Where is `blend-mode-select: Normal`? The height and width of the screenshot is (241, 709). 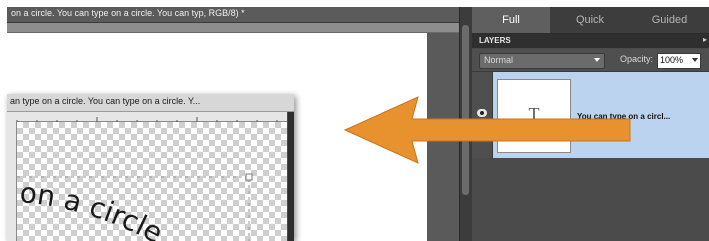
blend-mode-select: Normal is located at coordinates (542, 61).